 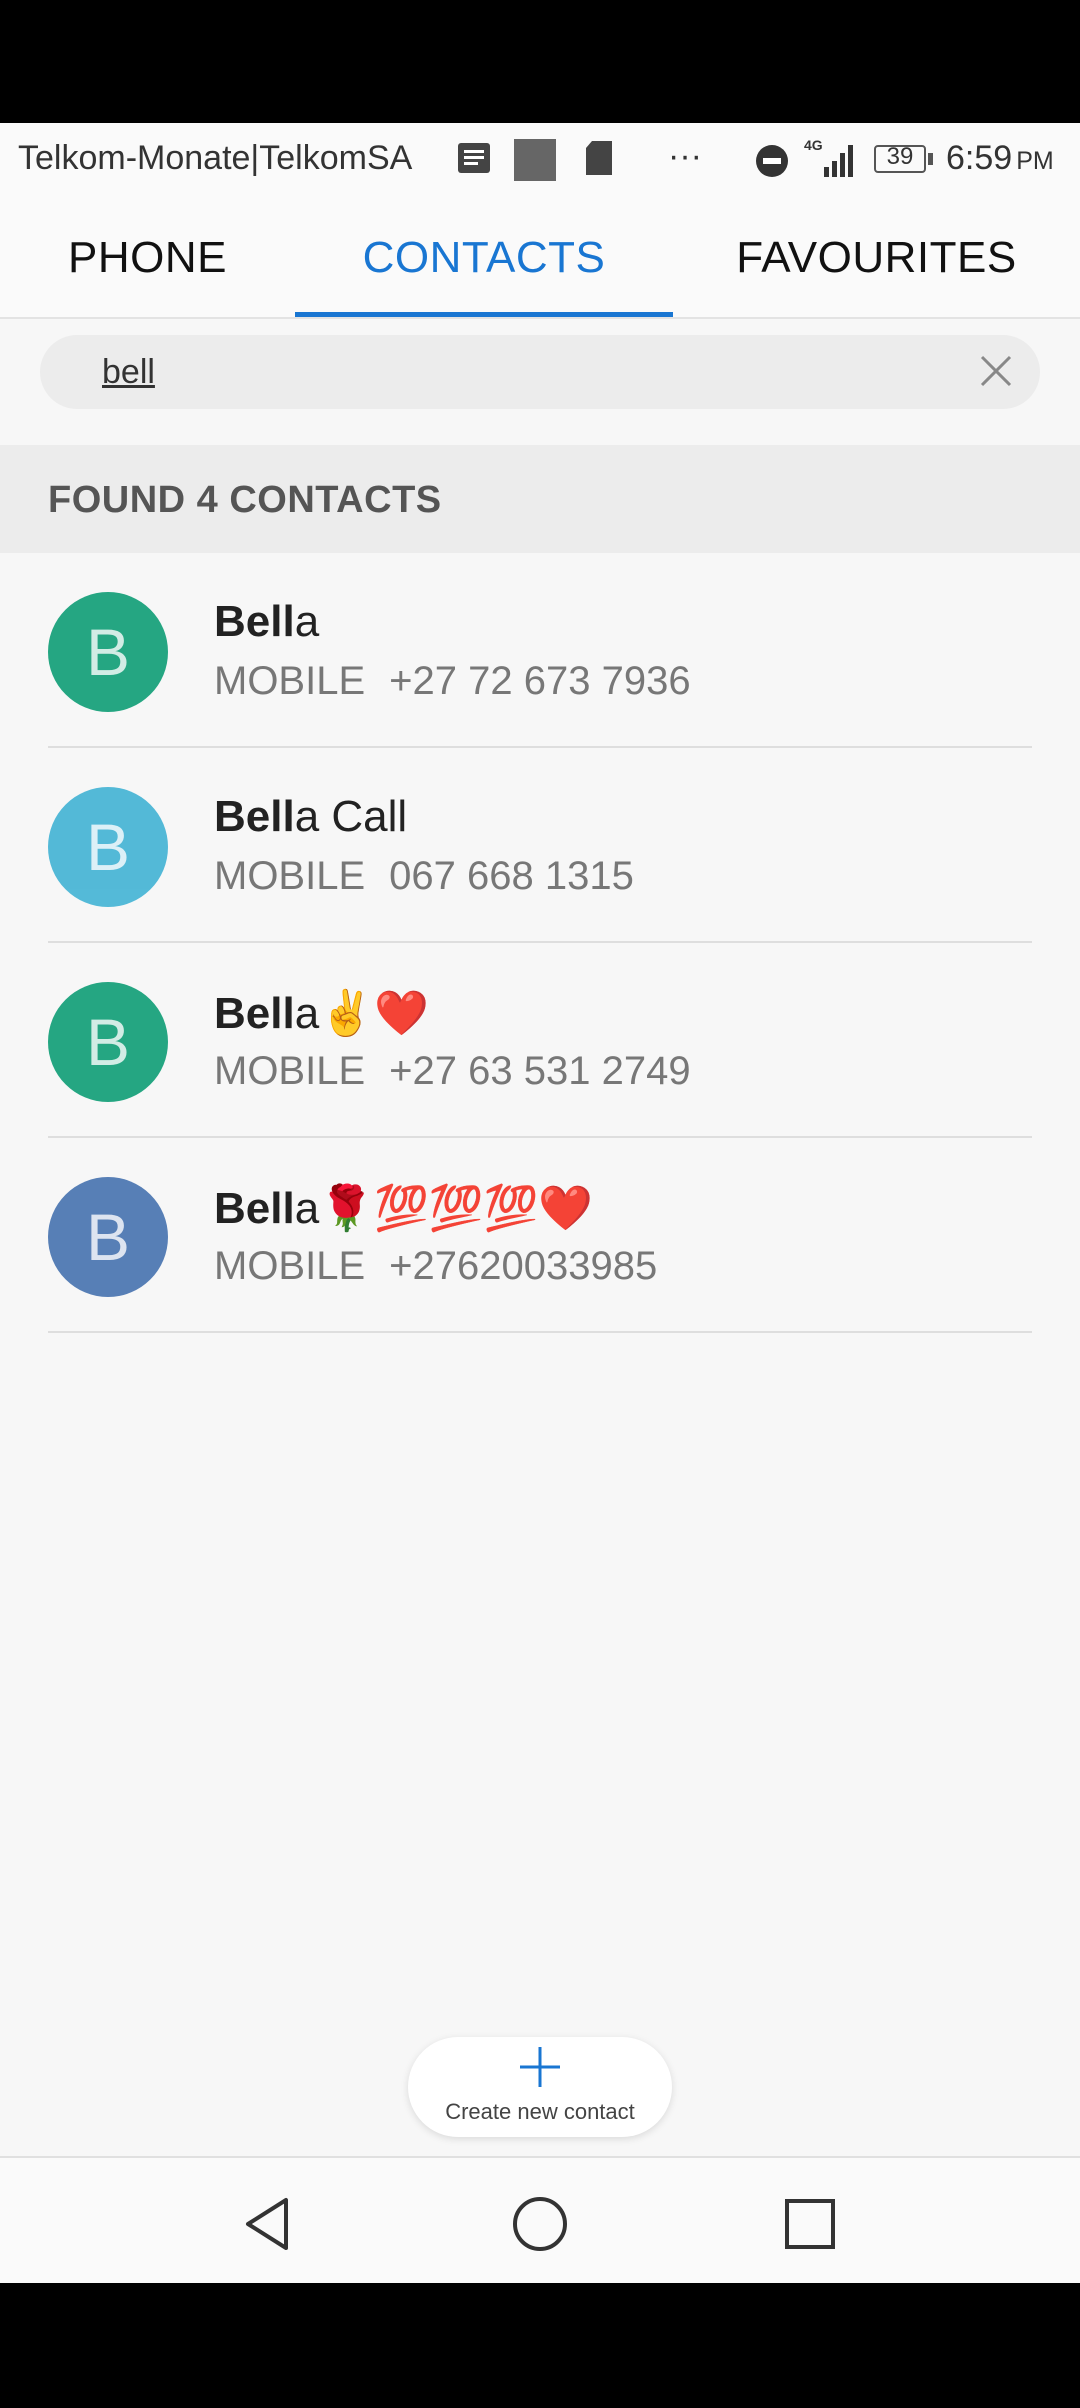 I want to click on status-bar: Telkom-Monate|TelkomSA ··· 4G 39 6:59 PM, so click(x=540, y=161).